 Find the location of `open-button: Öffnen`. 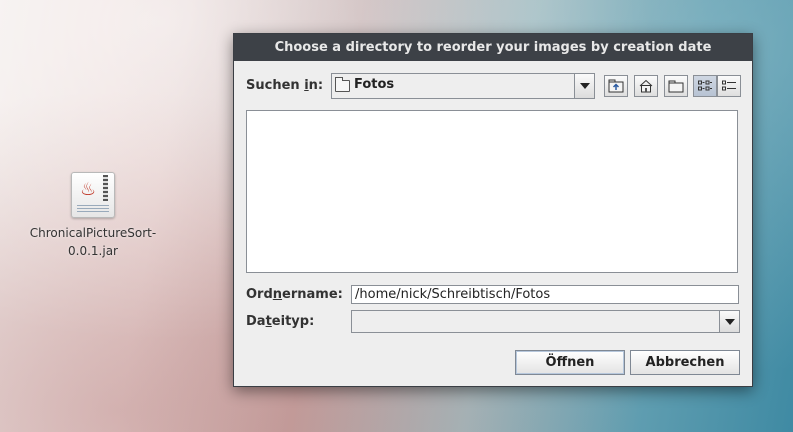

open-button: Öffnen is located at coordinates (570, 362).